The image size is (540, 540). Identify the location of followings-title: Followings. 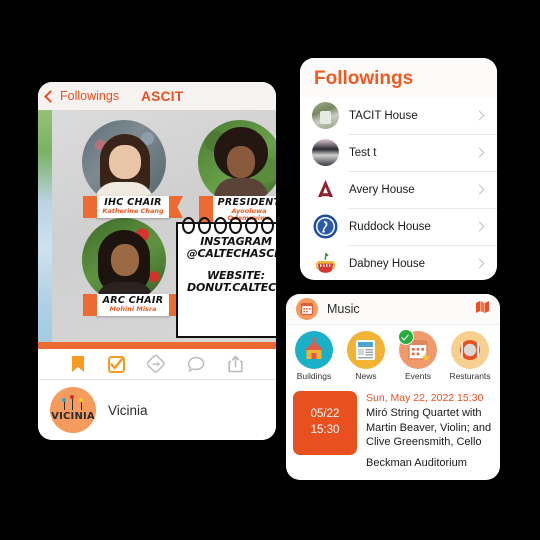
(364, 78).